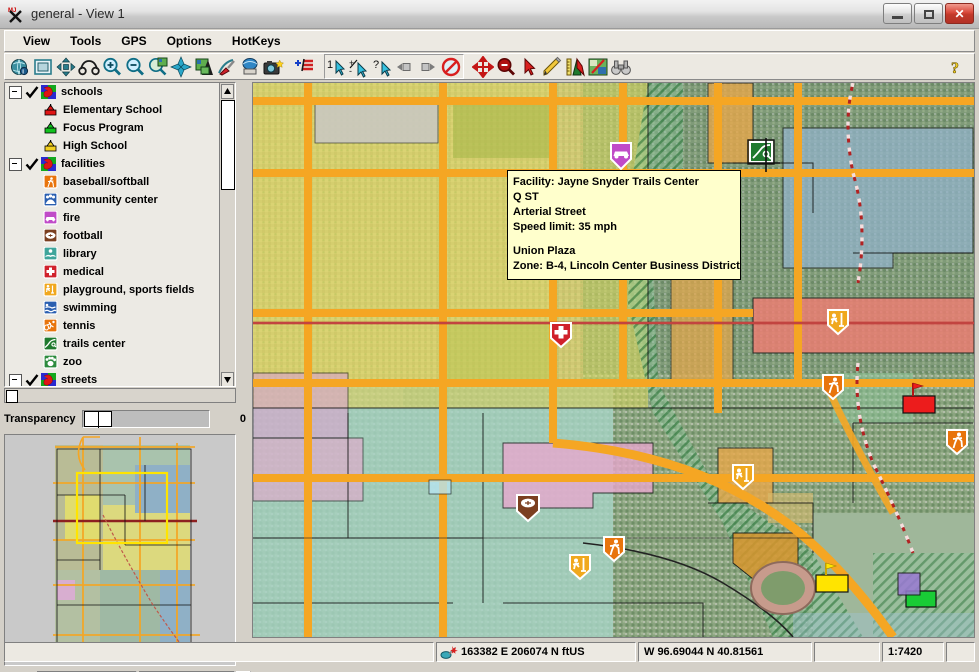 This screenshot has width=979, height=672. I want to click on map-marker-baseball-north, so click(833, 387).